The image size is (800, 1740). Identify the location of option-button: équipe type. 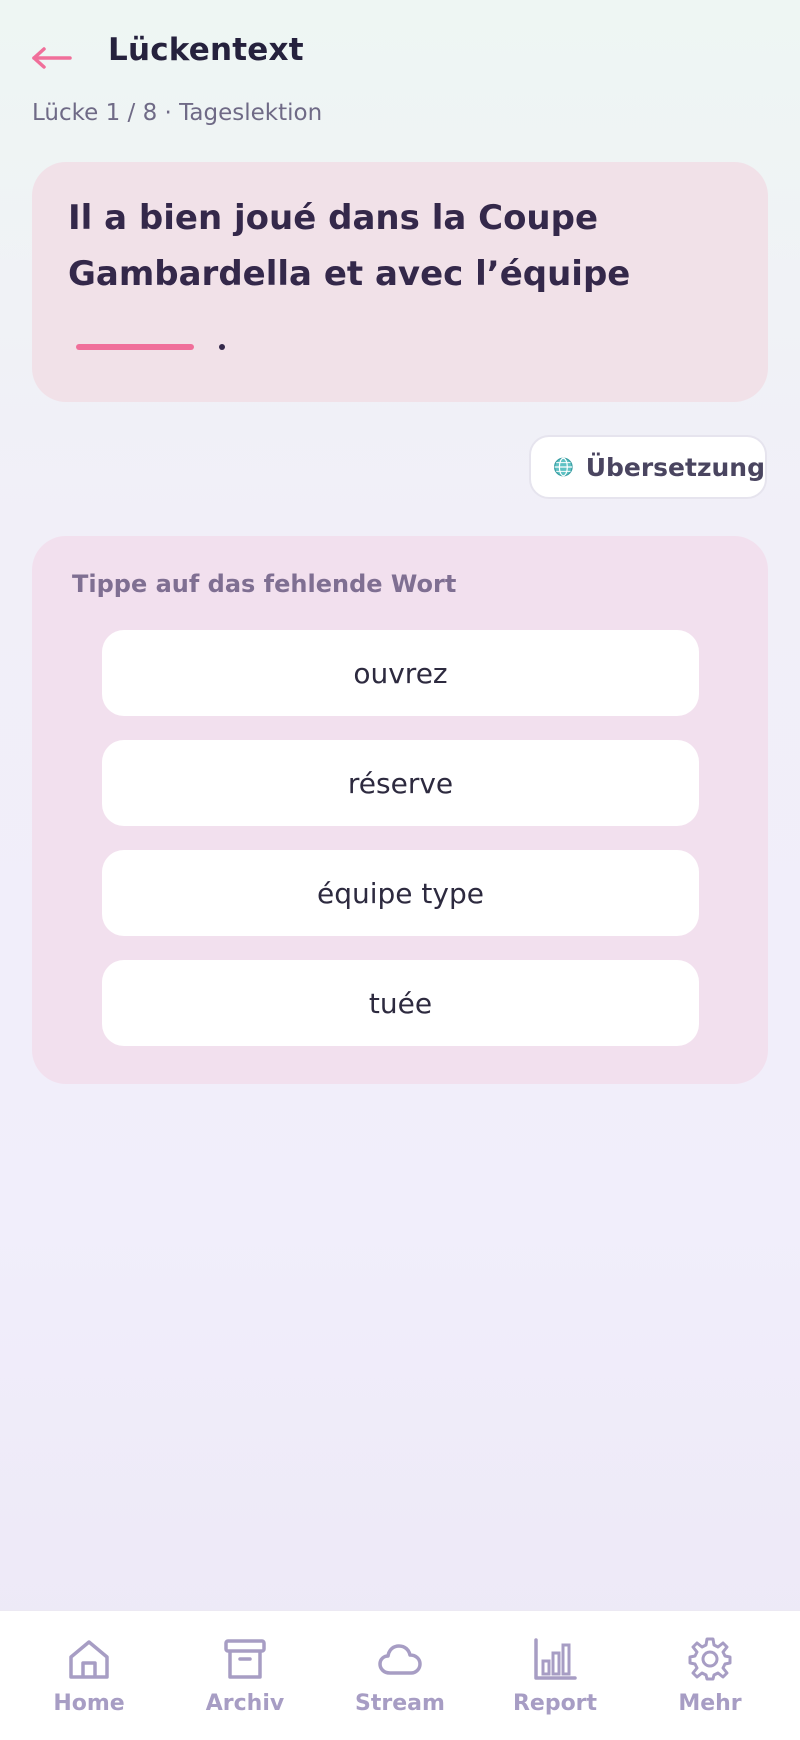
(400, 893).